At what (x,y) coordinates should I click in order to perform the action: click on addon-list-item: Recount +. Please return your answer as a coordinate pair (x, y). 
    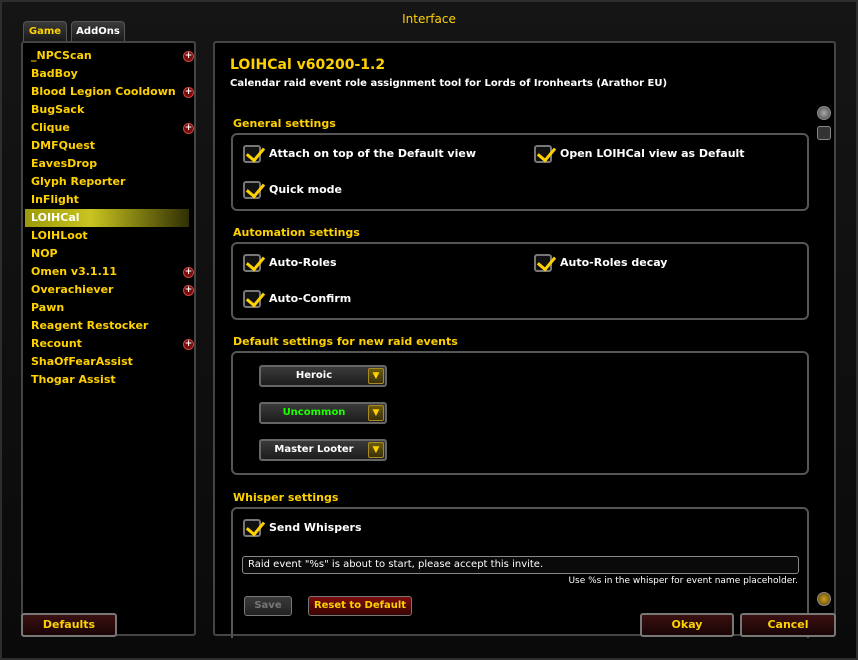
    Looking at the image, I should click on (112, 344).